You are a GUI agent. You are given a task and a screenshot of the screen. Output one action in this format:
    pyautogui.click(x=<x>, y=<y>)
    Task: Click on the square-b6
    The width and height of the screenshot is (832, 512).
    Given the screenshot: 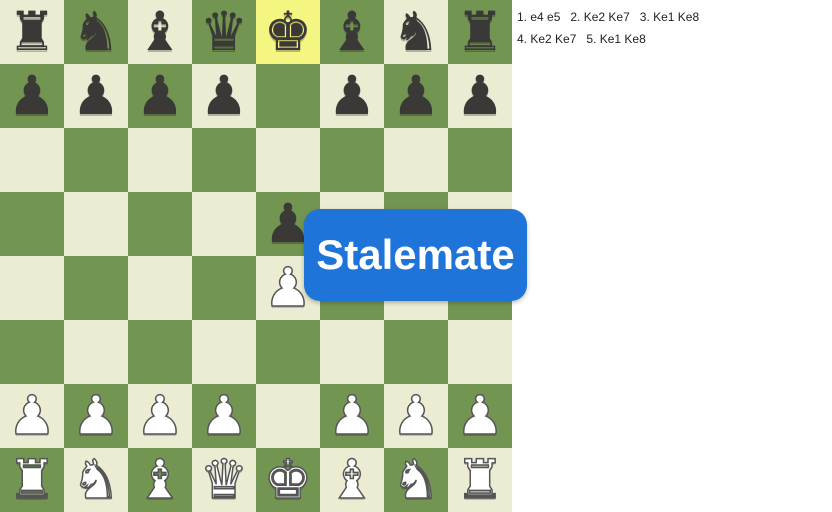 What is the action you would take?
    pyautogui.click(x=96, y=160)
    